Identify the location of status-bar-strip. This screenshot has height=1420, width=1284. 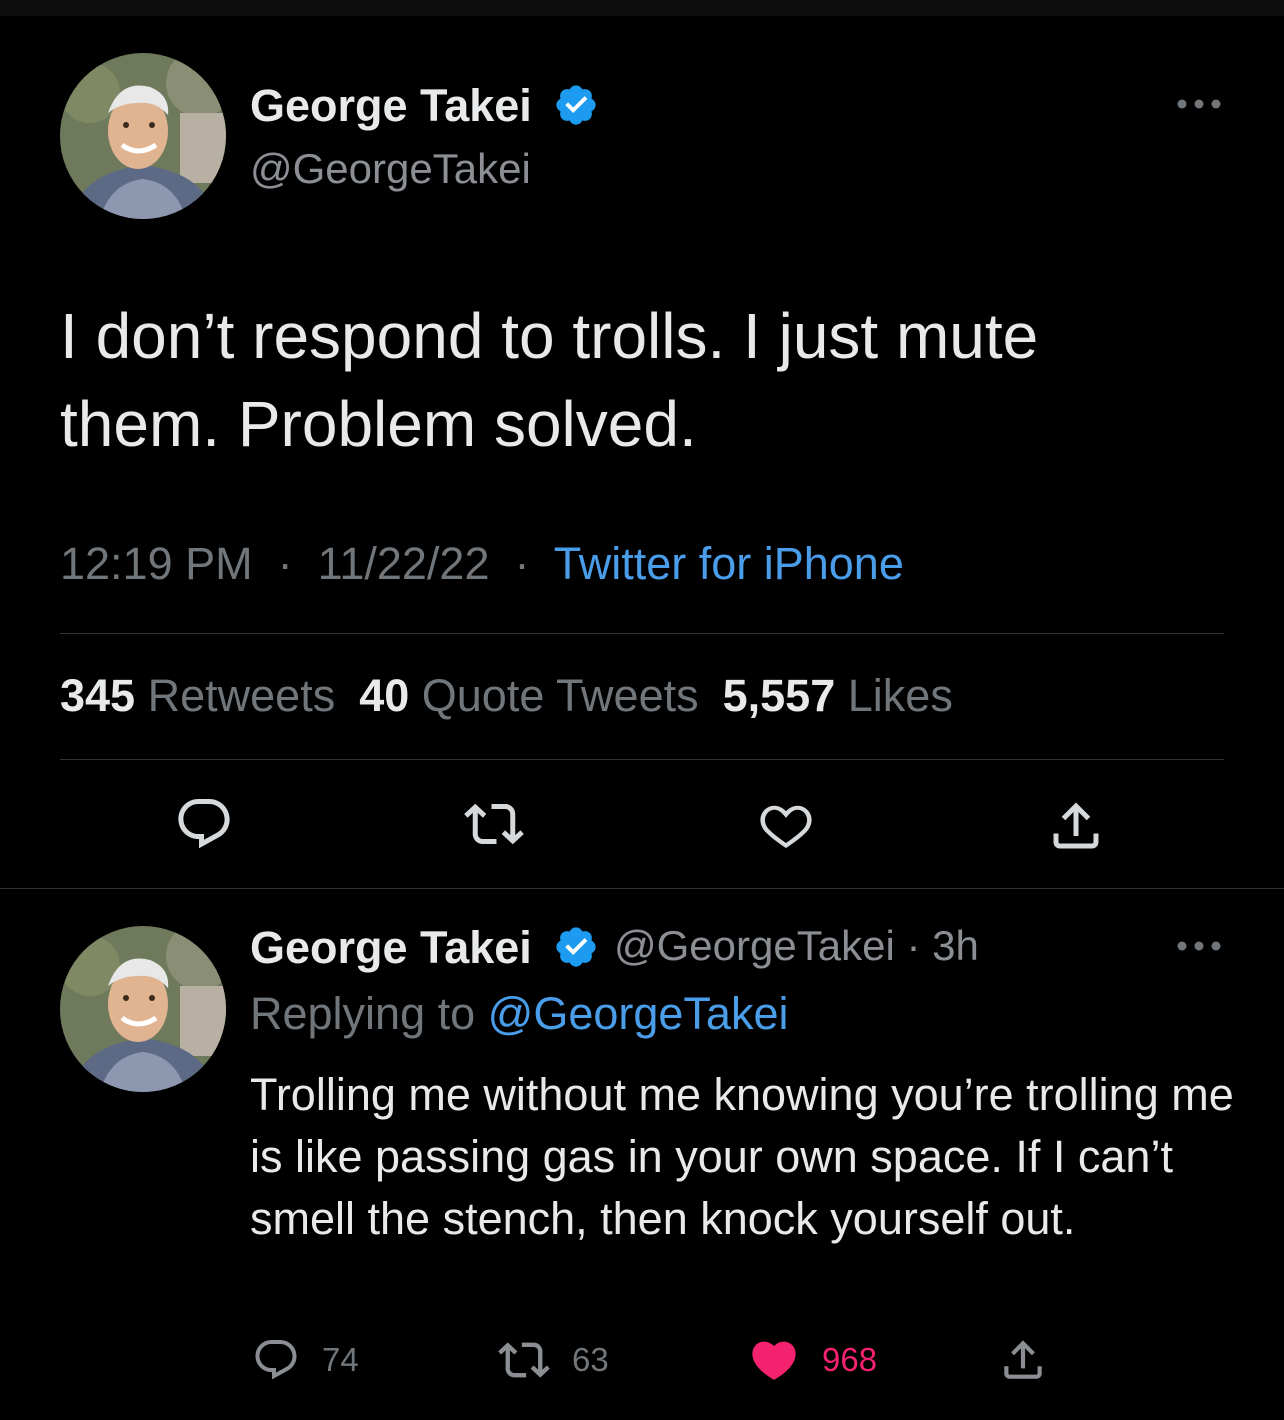
(642, 8).